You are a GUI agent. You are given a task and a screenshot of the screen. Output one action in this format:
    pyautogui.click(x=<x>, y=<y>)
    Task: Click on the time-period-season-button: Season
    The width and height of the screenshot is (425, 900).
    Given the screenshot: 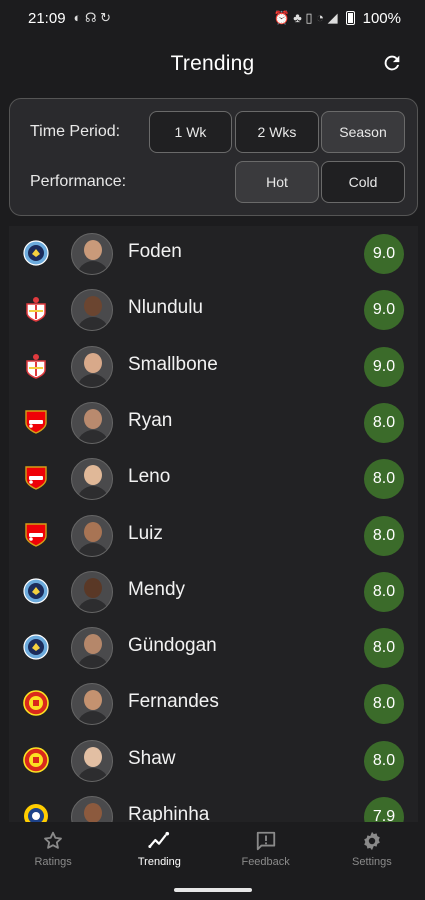 What is the action you would take?
    pyautogui.click(x=363, y=132)
    